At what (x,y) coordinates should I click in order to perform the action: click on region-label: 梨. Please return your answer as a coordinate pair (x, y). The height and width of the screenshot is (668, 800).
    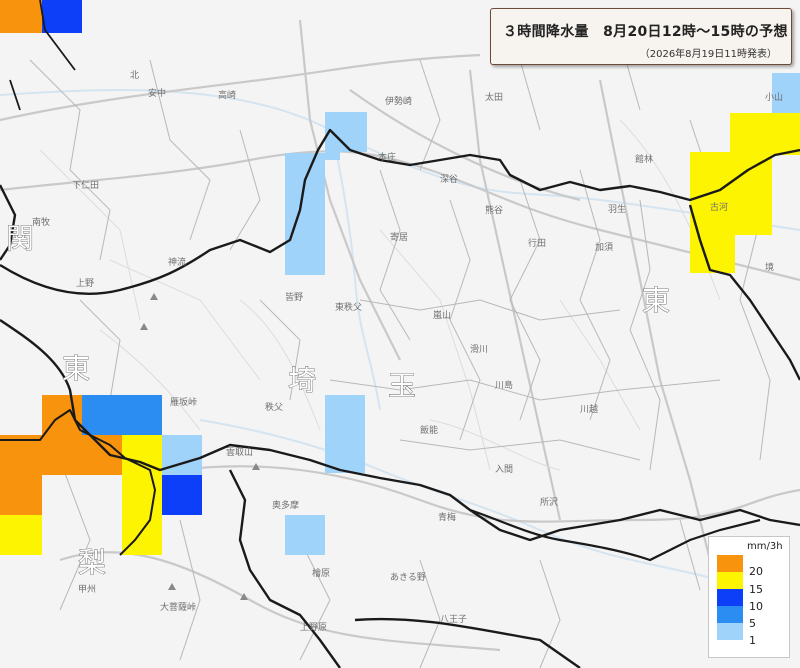
    Looking at the image, I should click on (92, 562).